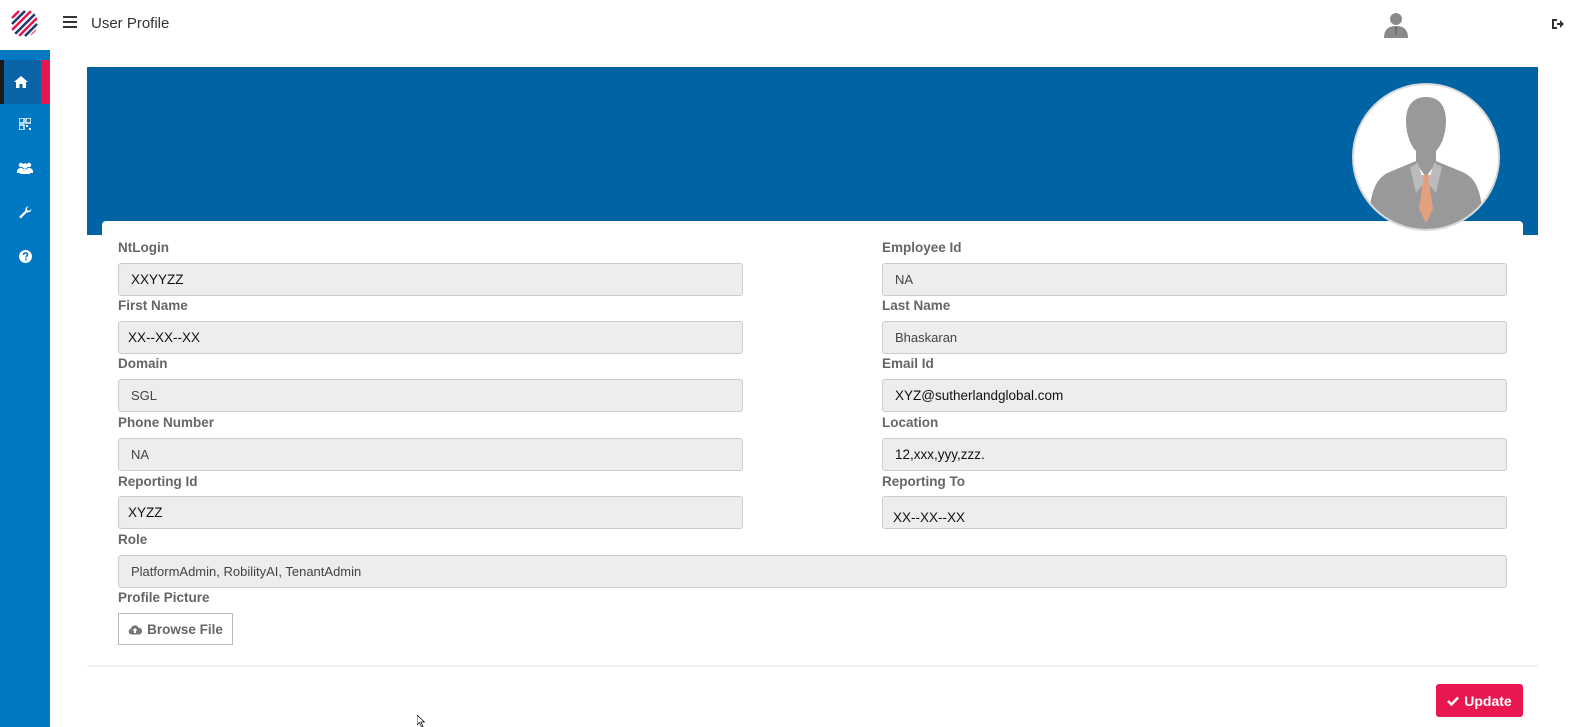  What do you see at coordinates (923, 481) in the screenshot?
I see `reporting-to-label: Reporting To` at bounding box center [923, 481].